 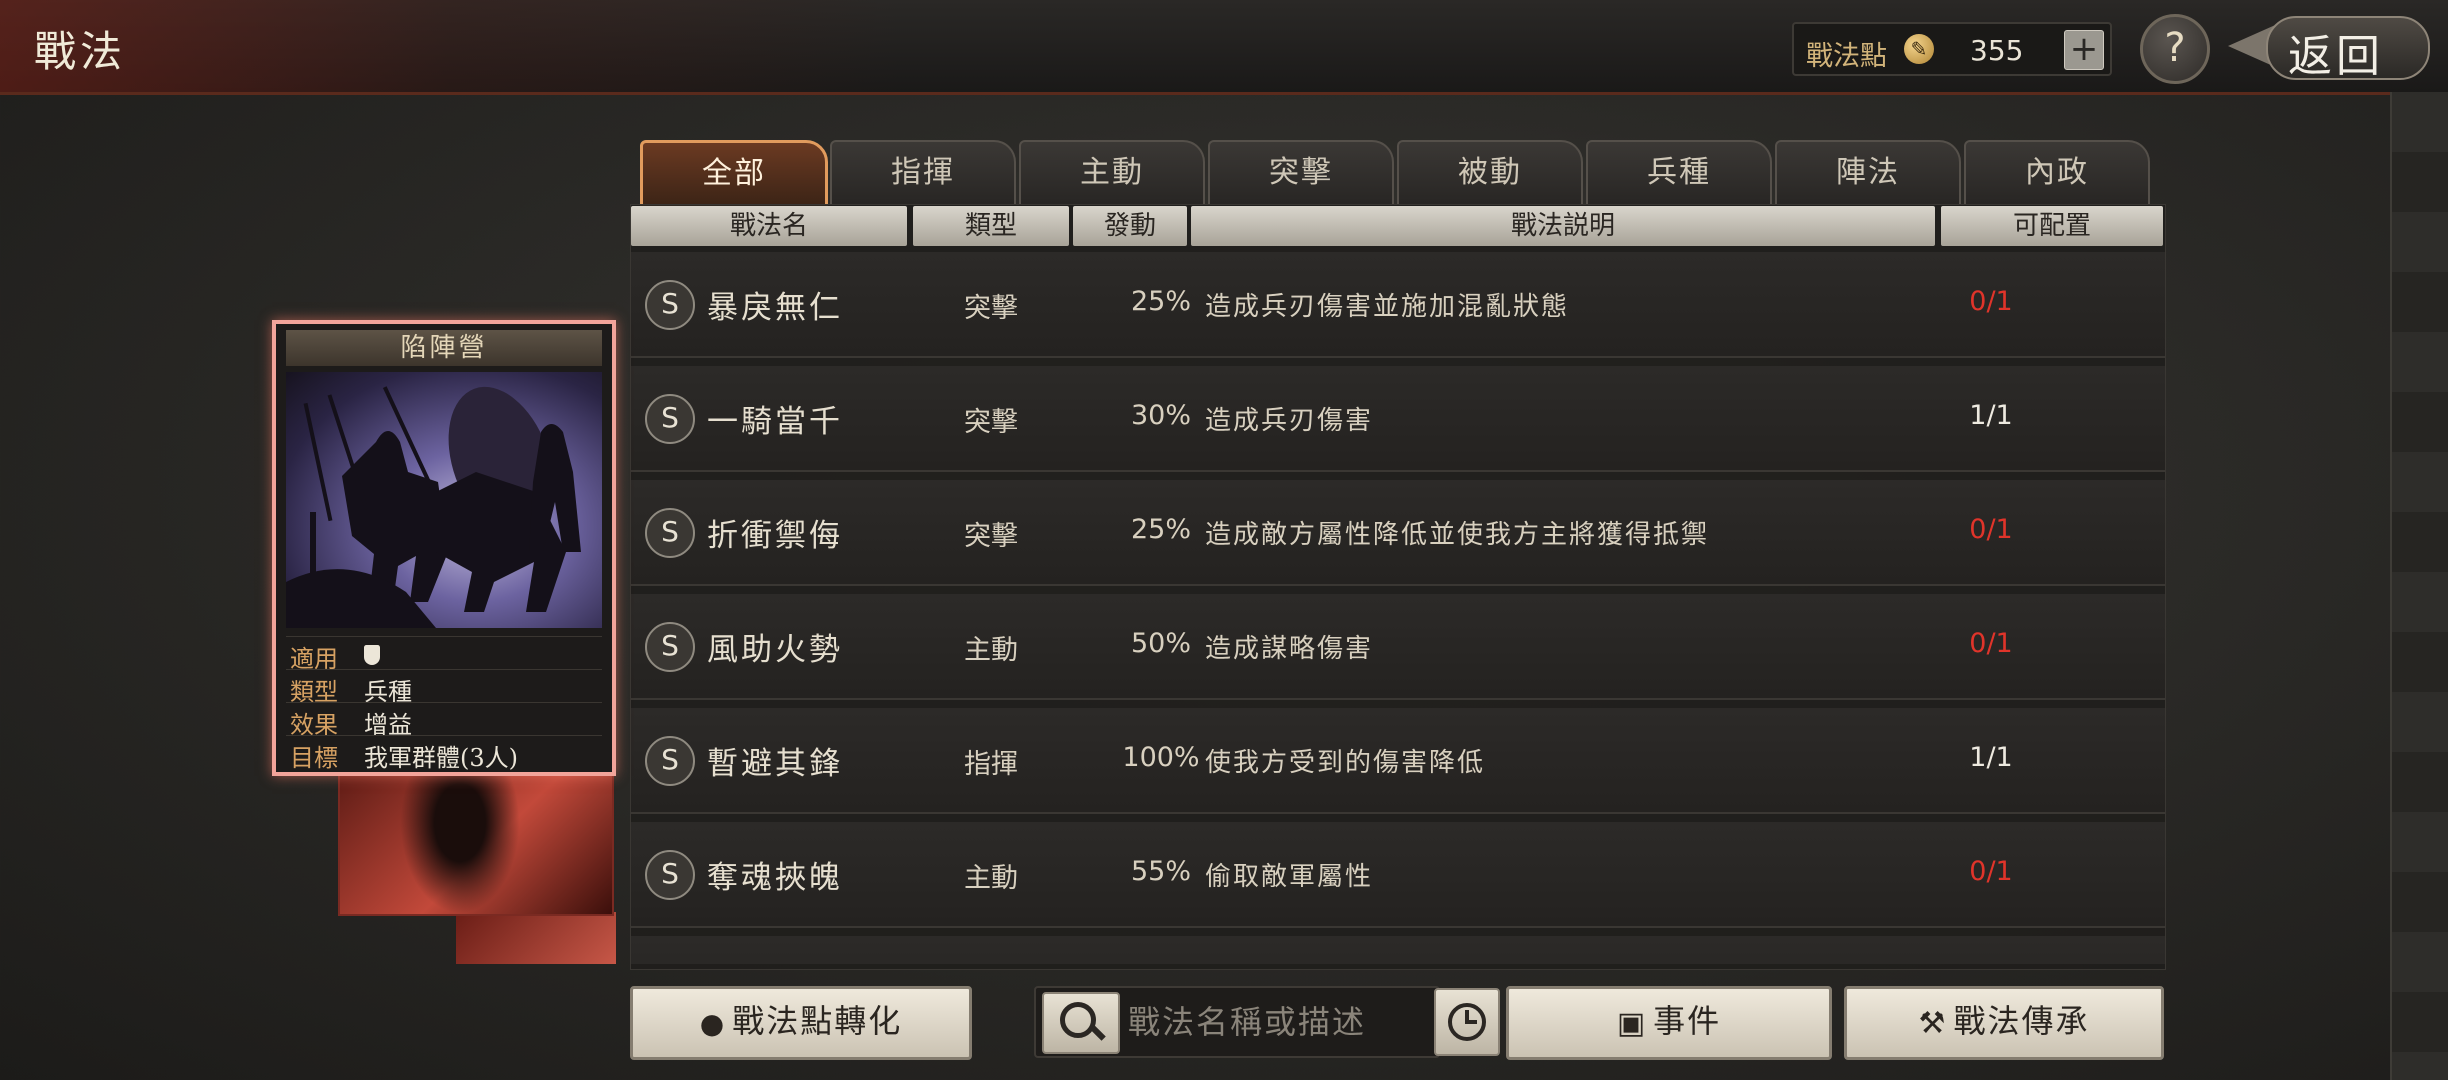 I want to click on back-button: 返回, so click(x=2333, y=47).